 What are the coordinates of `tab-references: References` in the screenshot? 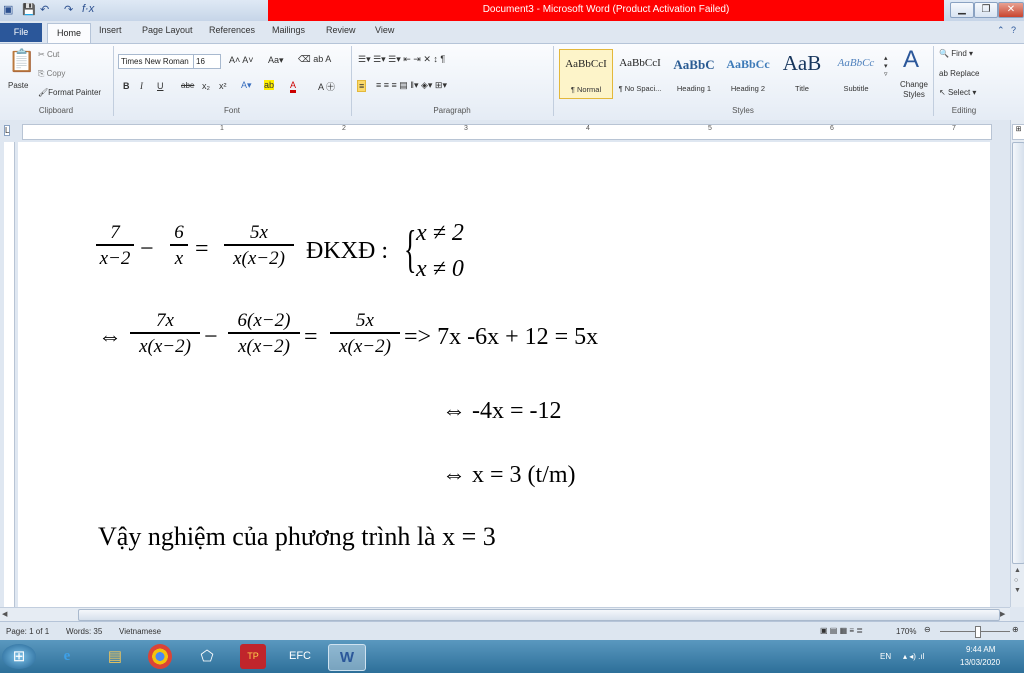 It's located at (232, 30).